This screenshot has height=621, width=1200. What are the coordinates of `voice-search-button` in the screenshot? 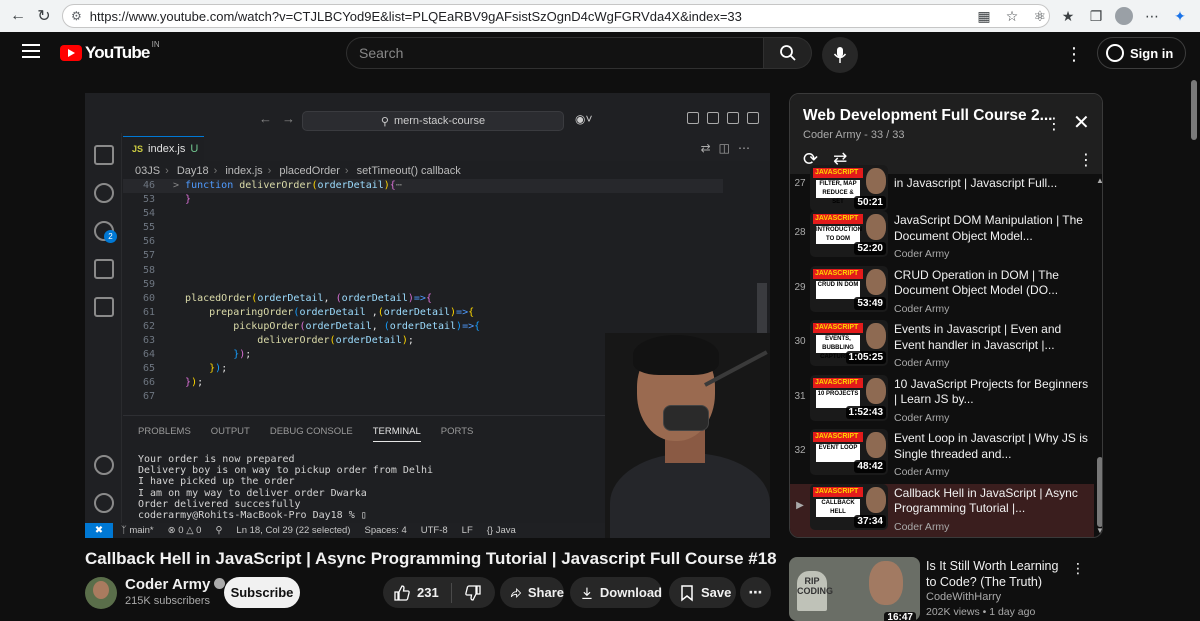 It's located at (840, 55).